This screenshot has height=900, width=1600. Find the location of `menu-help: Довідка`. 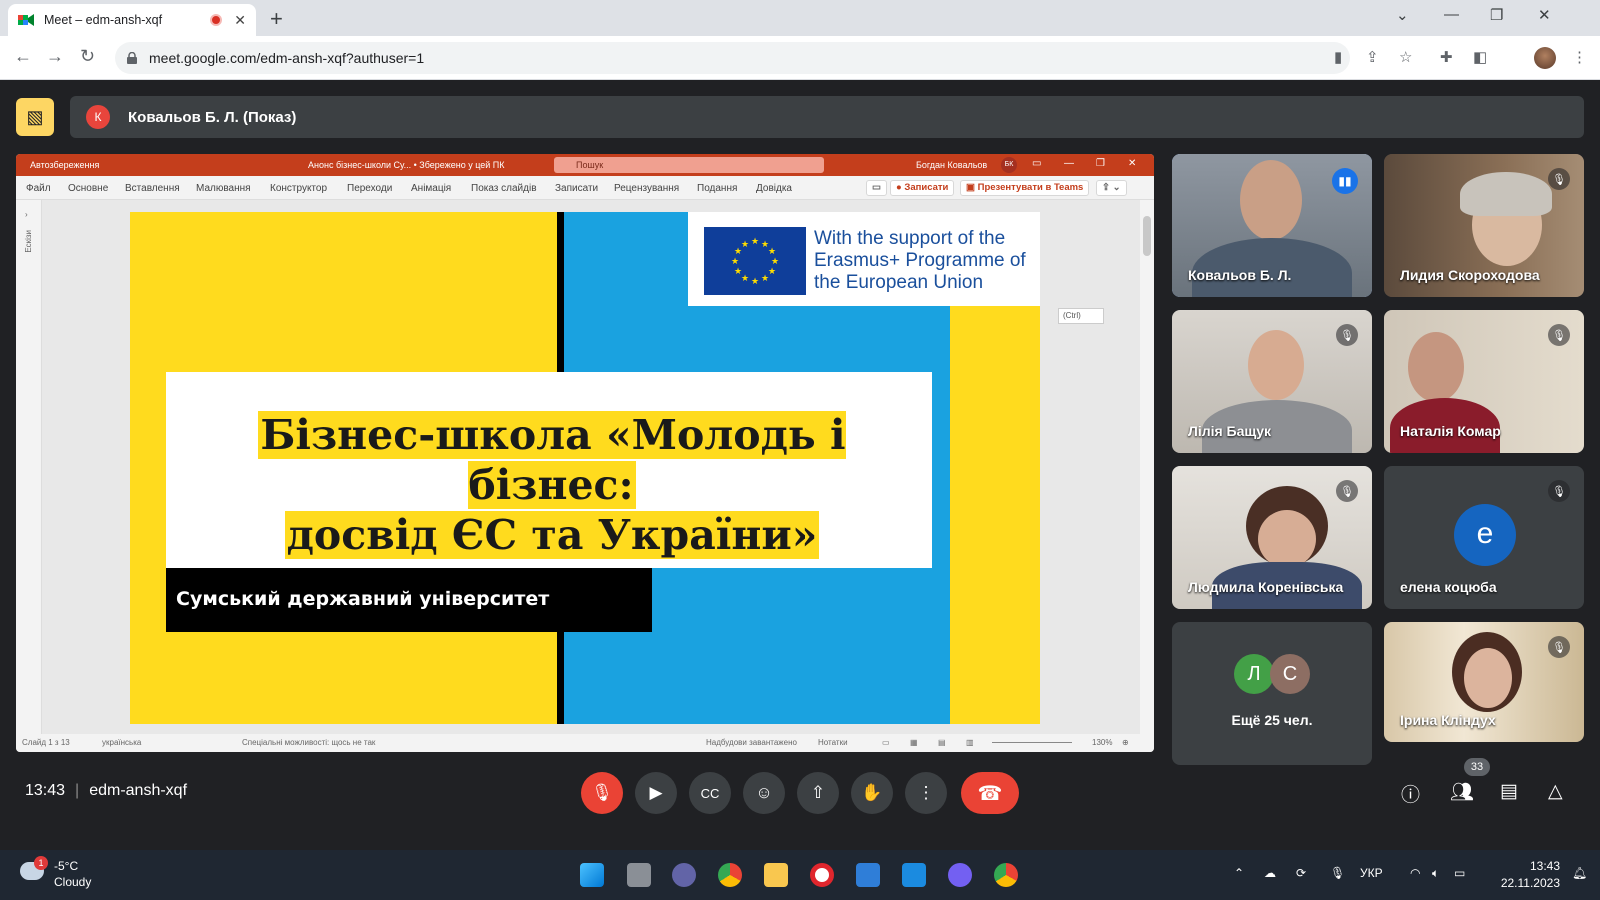

menu-help: Довідка is located at coordinates (774, 188).